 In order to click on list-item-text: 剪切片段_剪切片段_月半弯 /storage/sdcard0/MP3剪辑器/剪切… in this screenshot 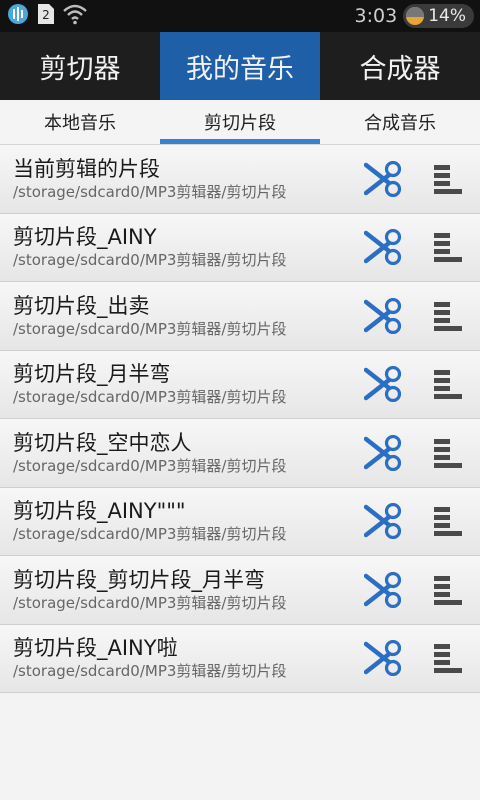, I will do `click(178, 590)`.